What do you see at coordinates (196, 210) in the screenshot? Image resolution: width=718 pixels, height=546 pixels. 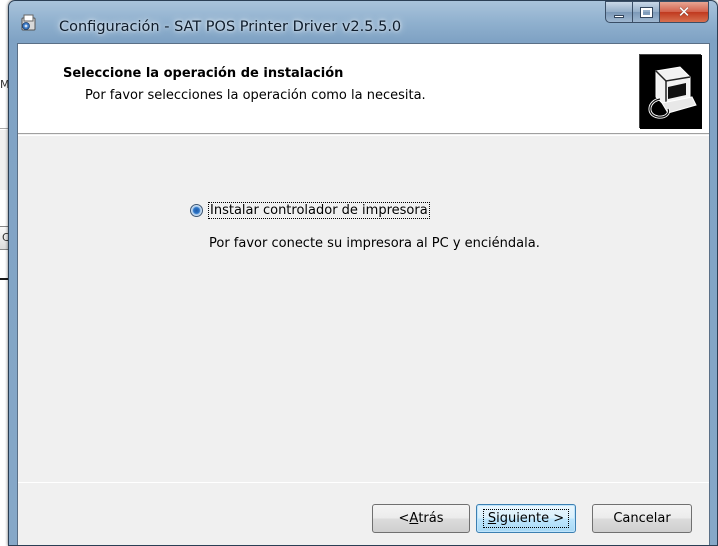 I see `install-driver-radio` at bounding box center [196, 210].